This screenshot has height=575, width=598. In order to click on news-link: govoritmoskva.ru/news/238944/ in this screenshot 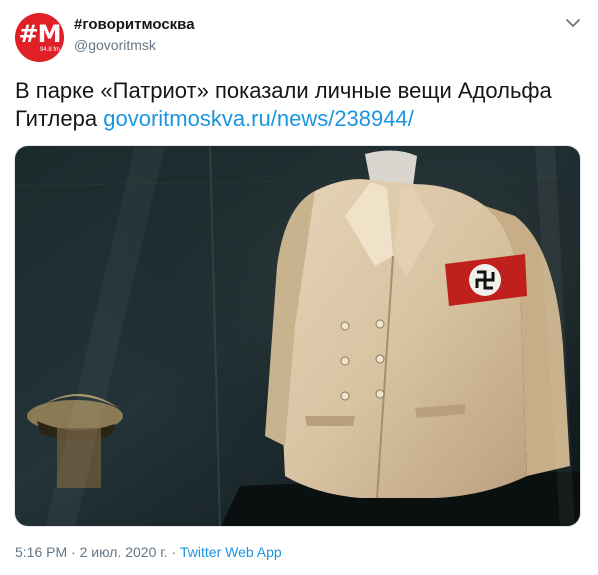, I will do `click(258, 118)`.